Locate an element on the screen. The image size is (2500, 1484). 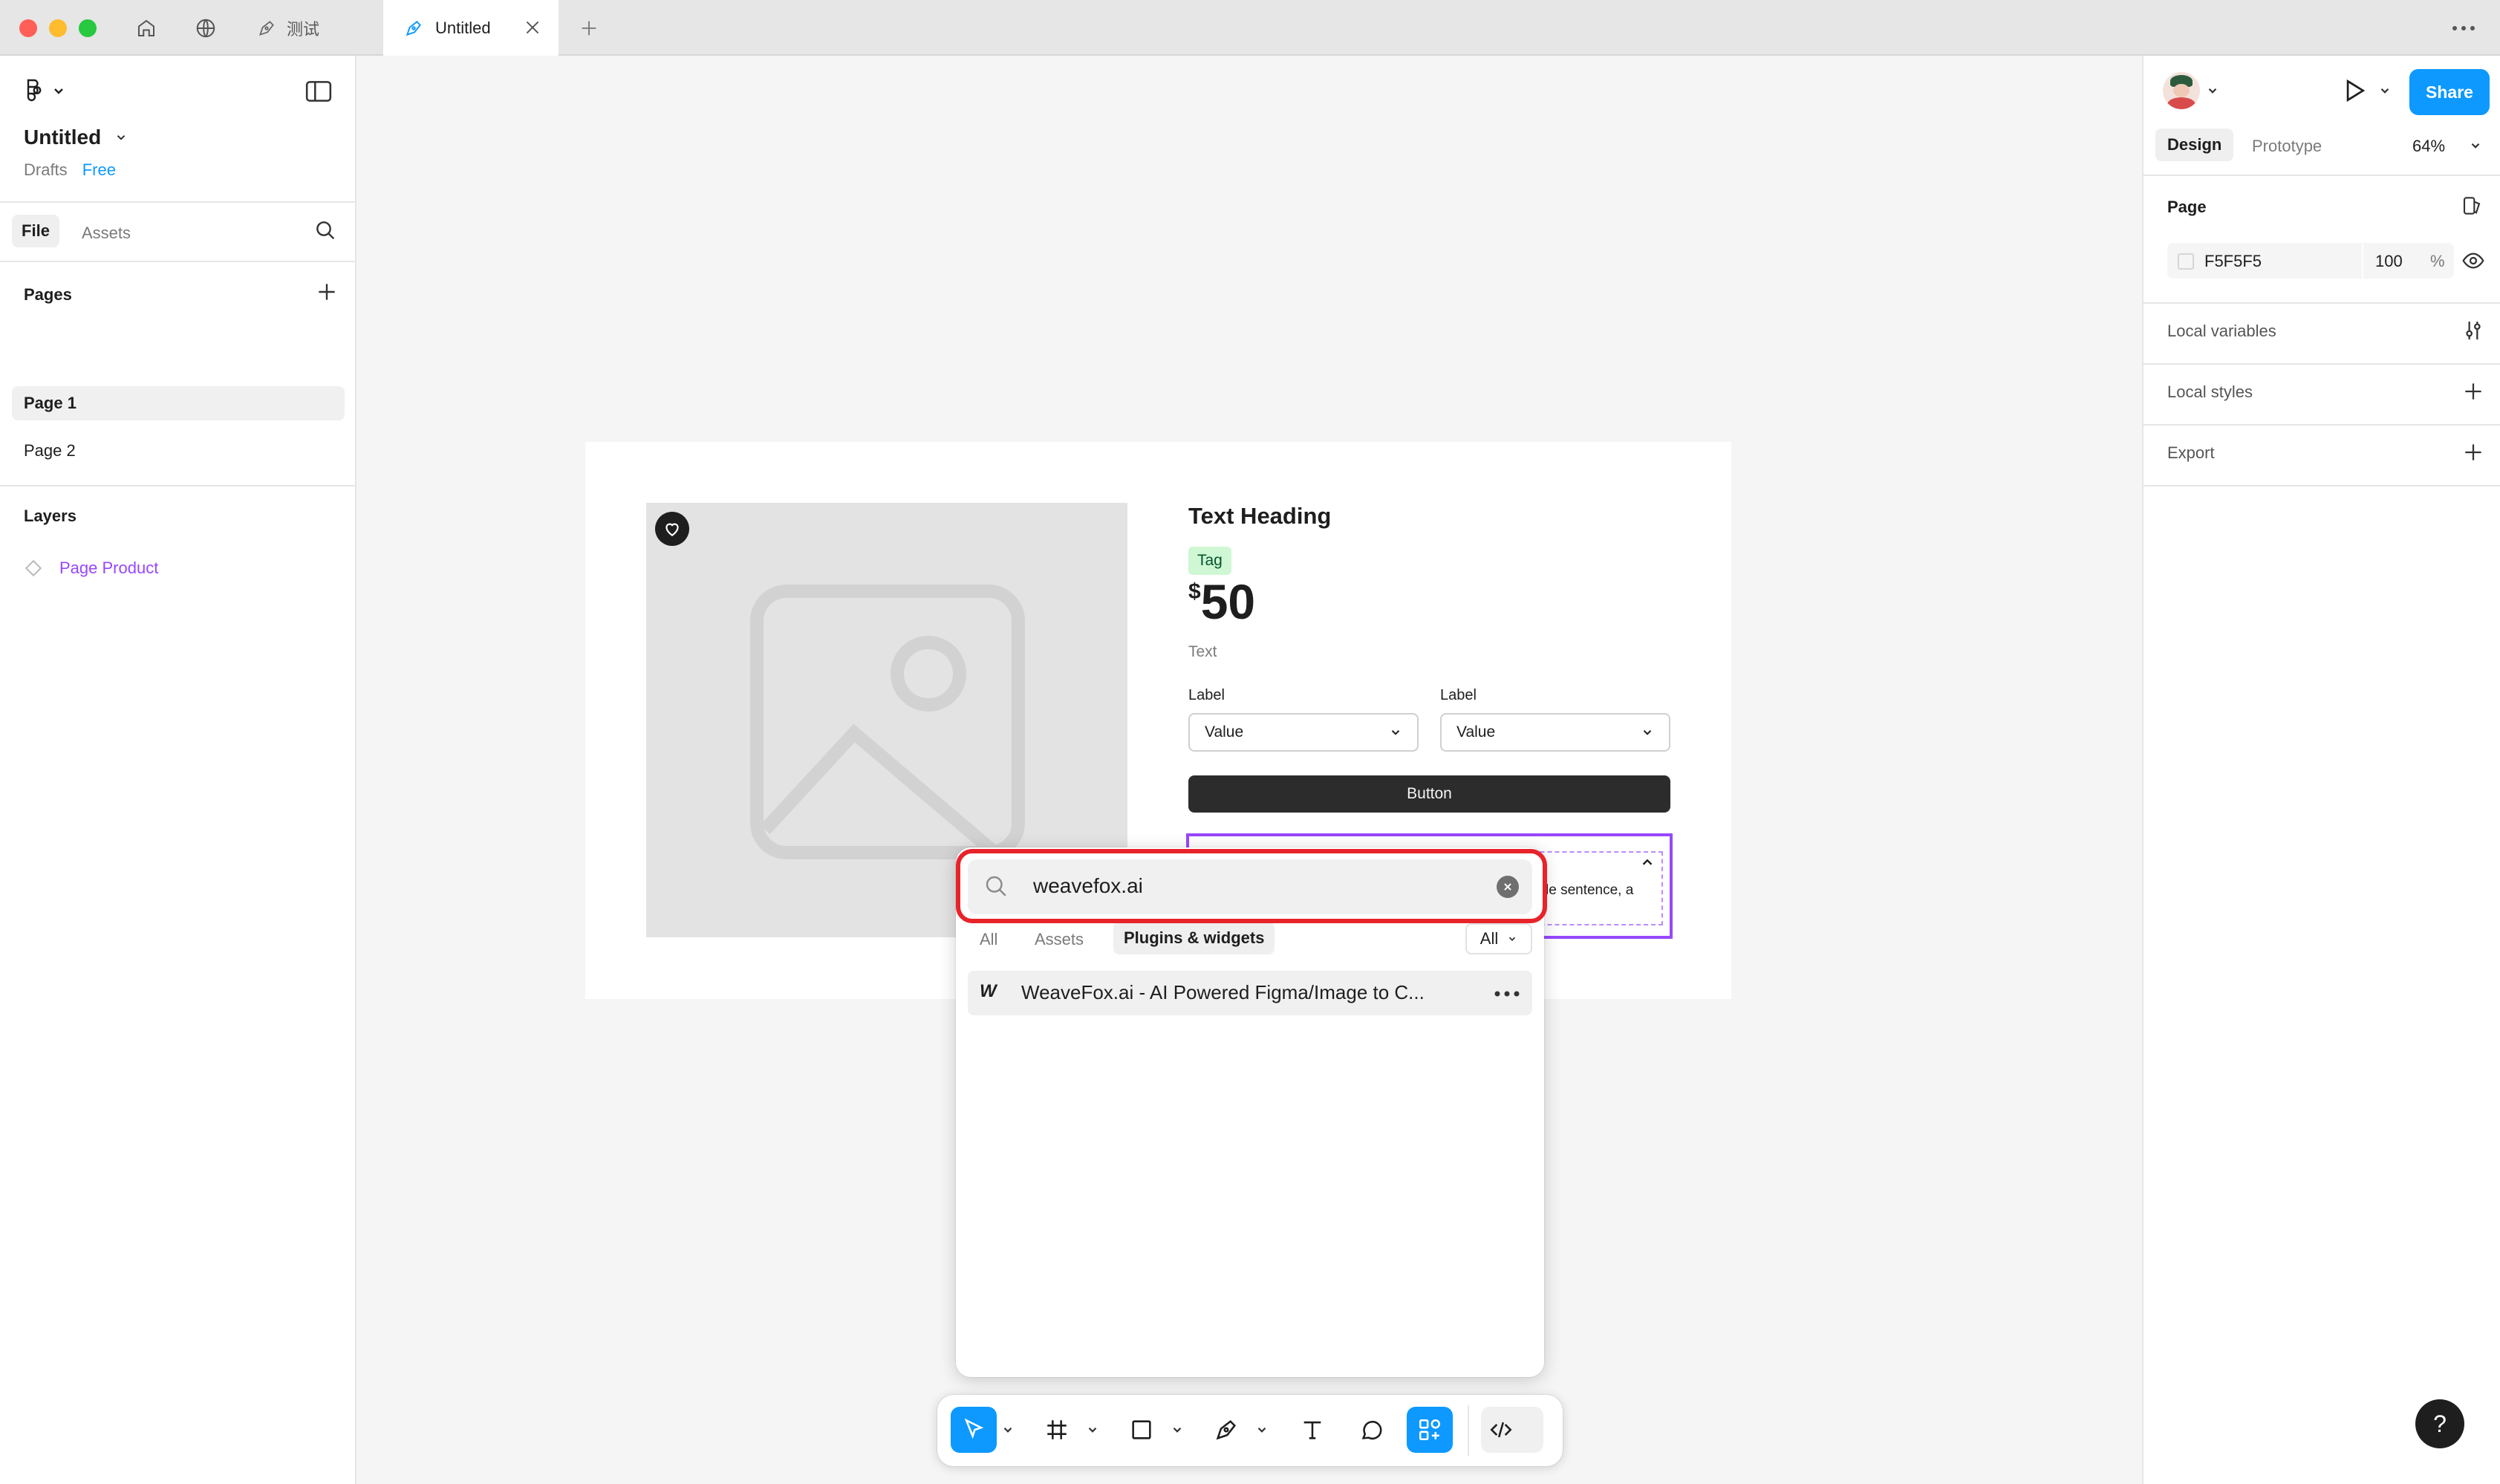
price: $ 50 is located at coordinates (1221, 602).